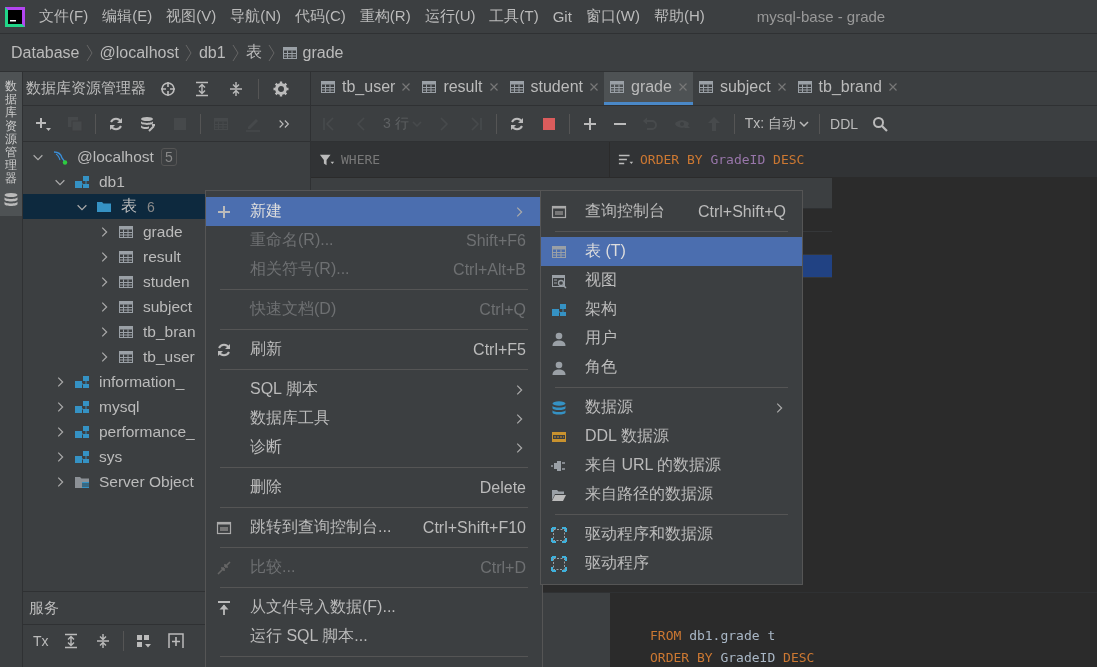  What do you see at coordinates (844, 123) in the screenshot?
I see `ddl-button: DDL` at bounding box center [844, 123].